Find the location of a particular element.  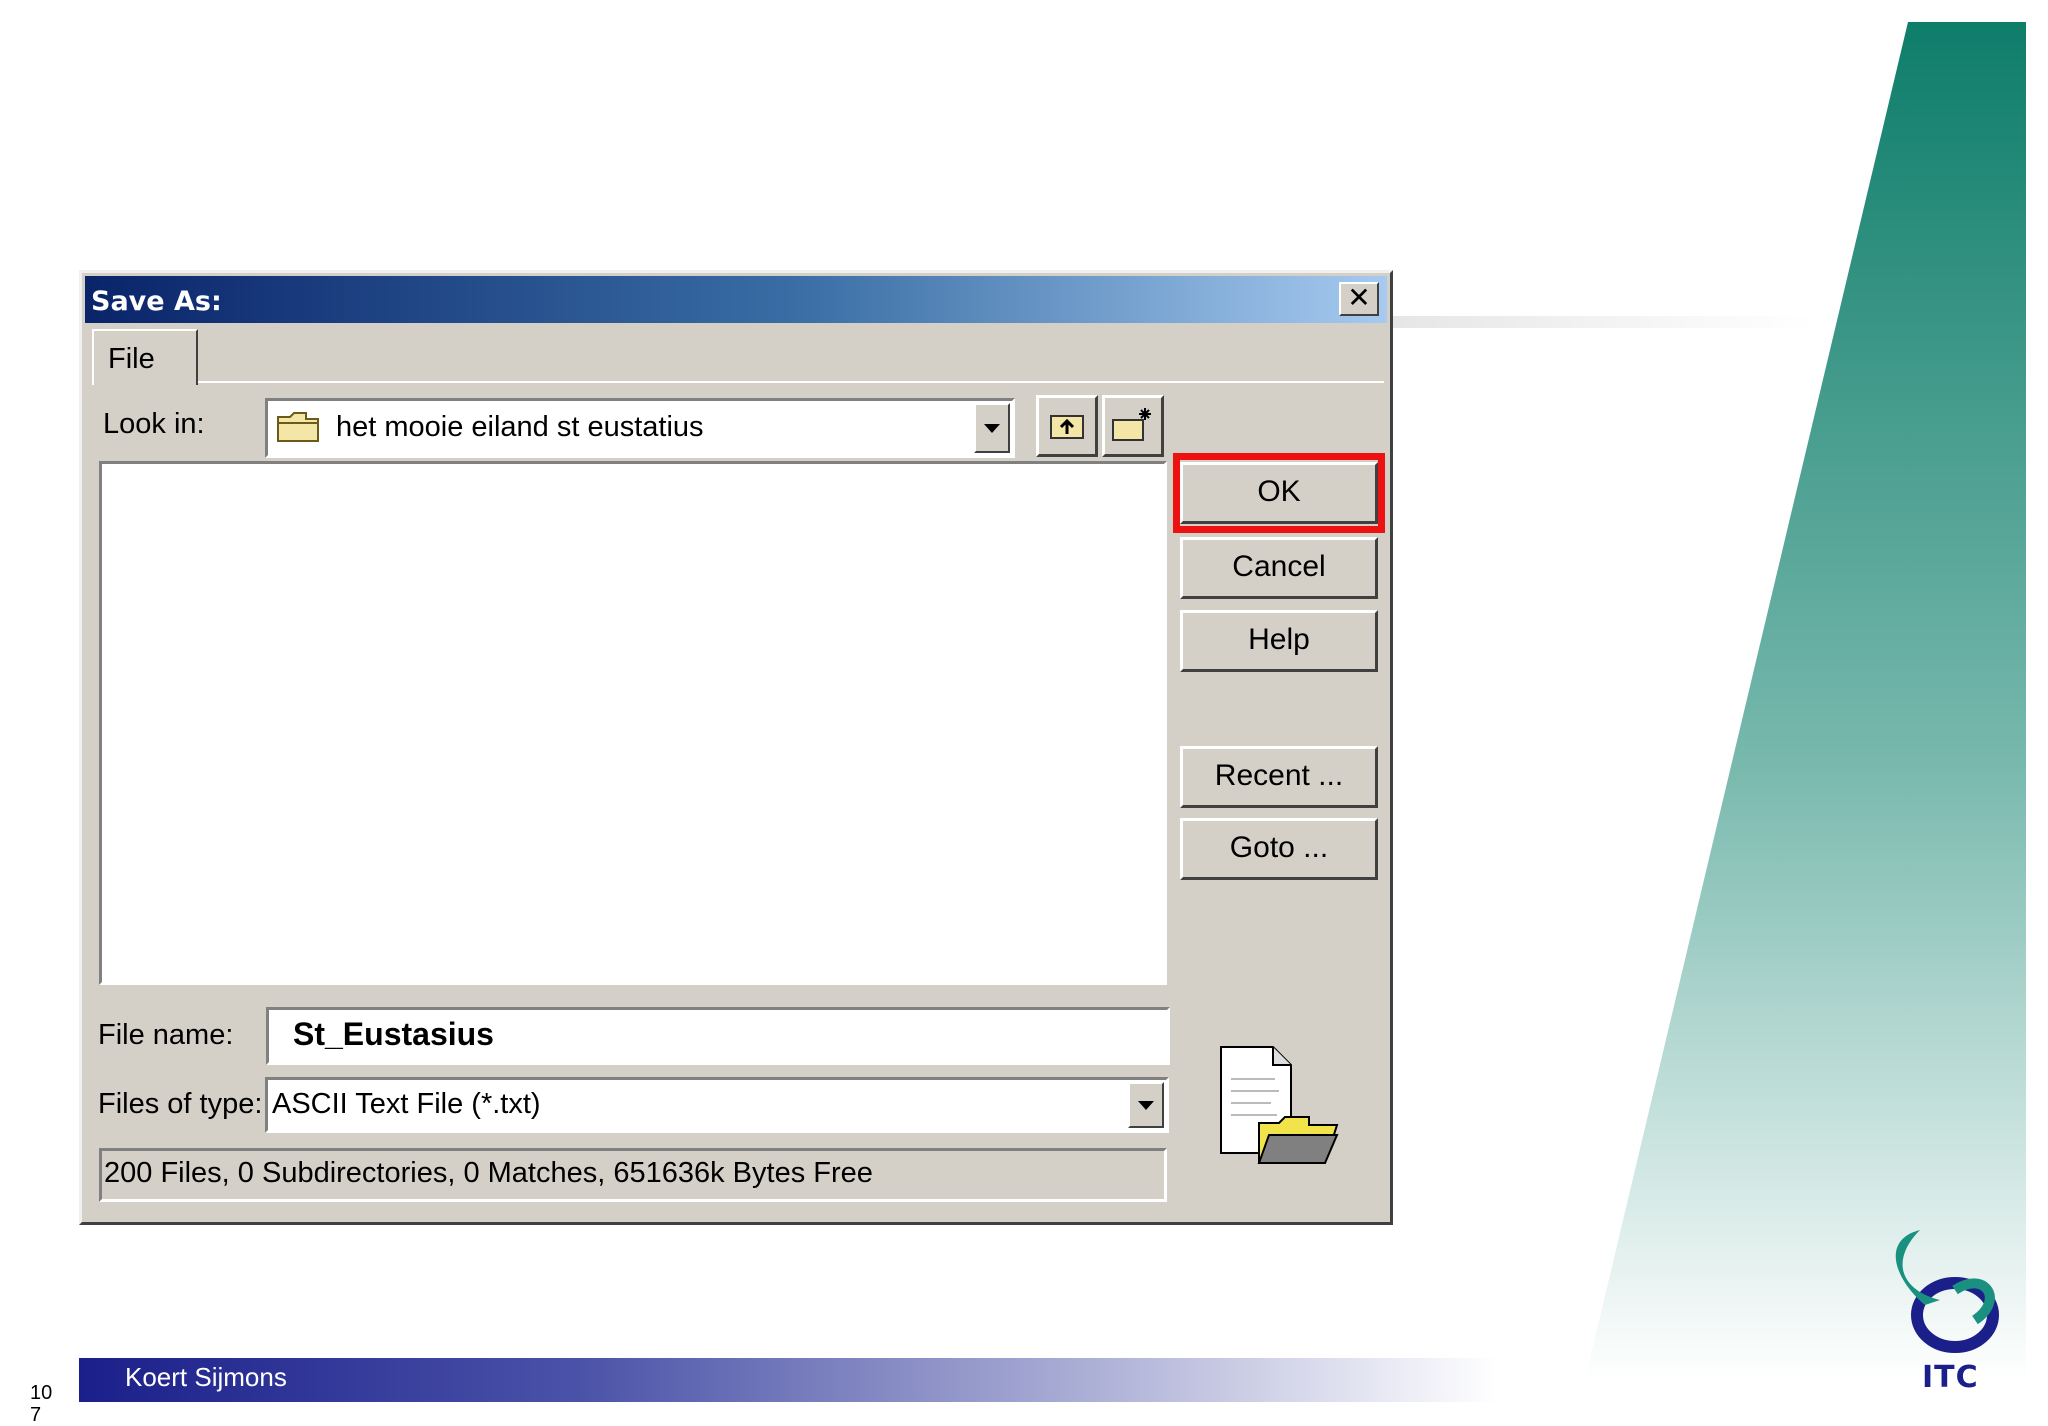

look-in-dropdown-arrow is located at coordinates (992, 428).